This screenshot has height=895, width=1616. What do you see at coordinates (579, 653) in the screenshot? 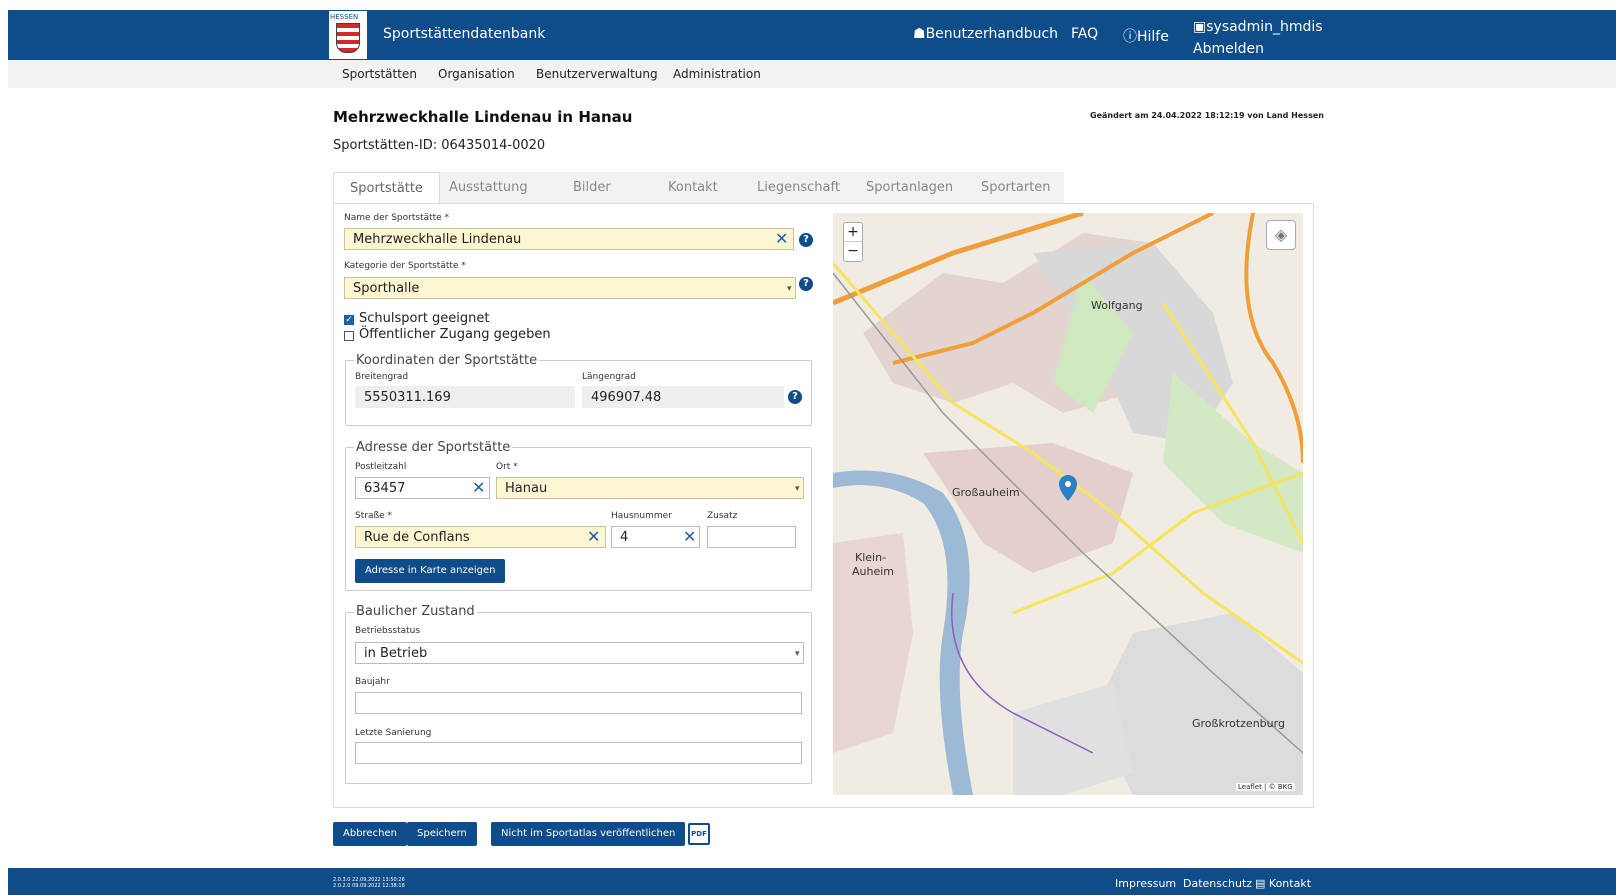
I see `status-select: in Betrieb` at bounding box center [579, 653].